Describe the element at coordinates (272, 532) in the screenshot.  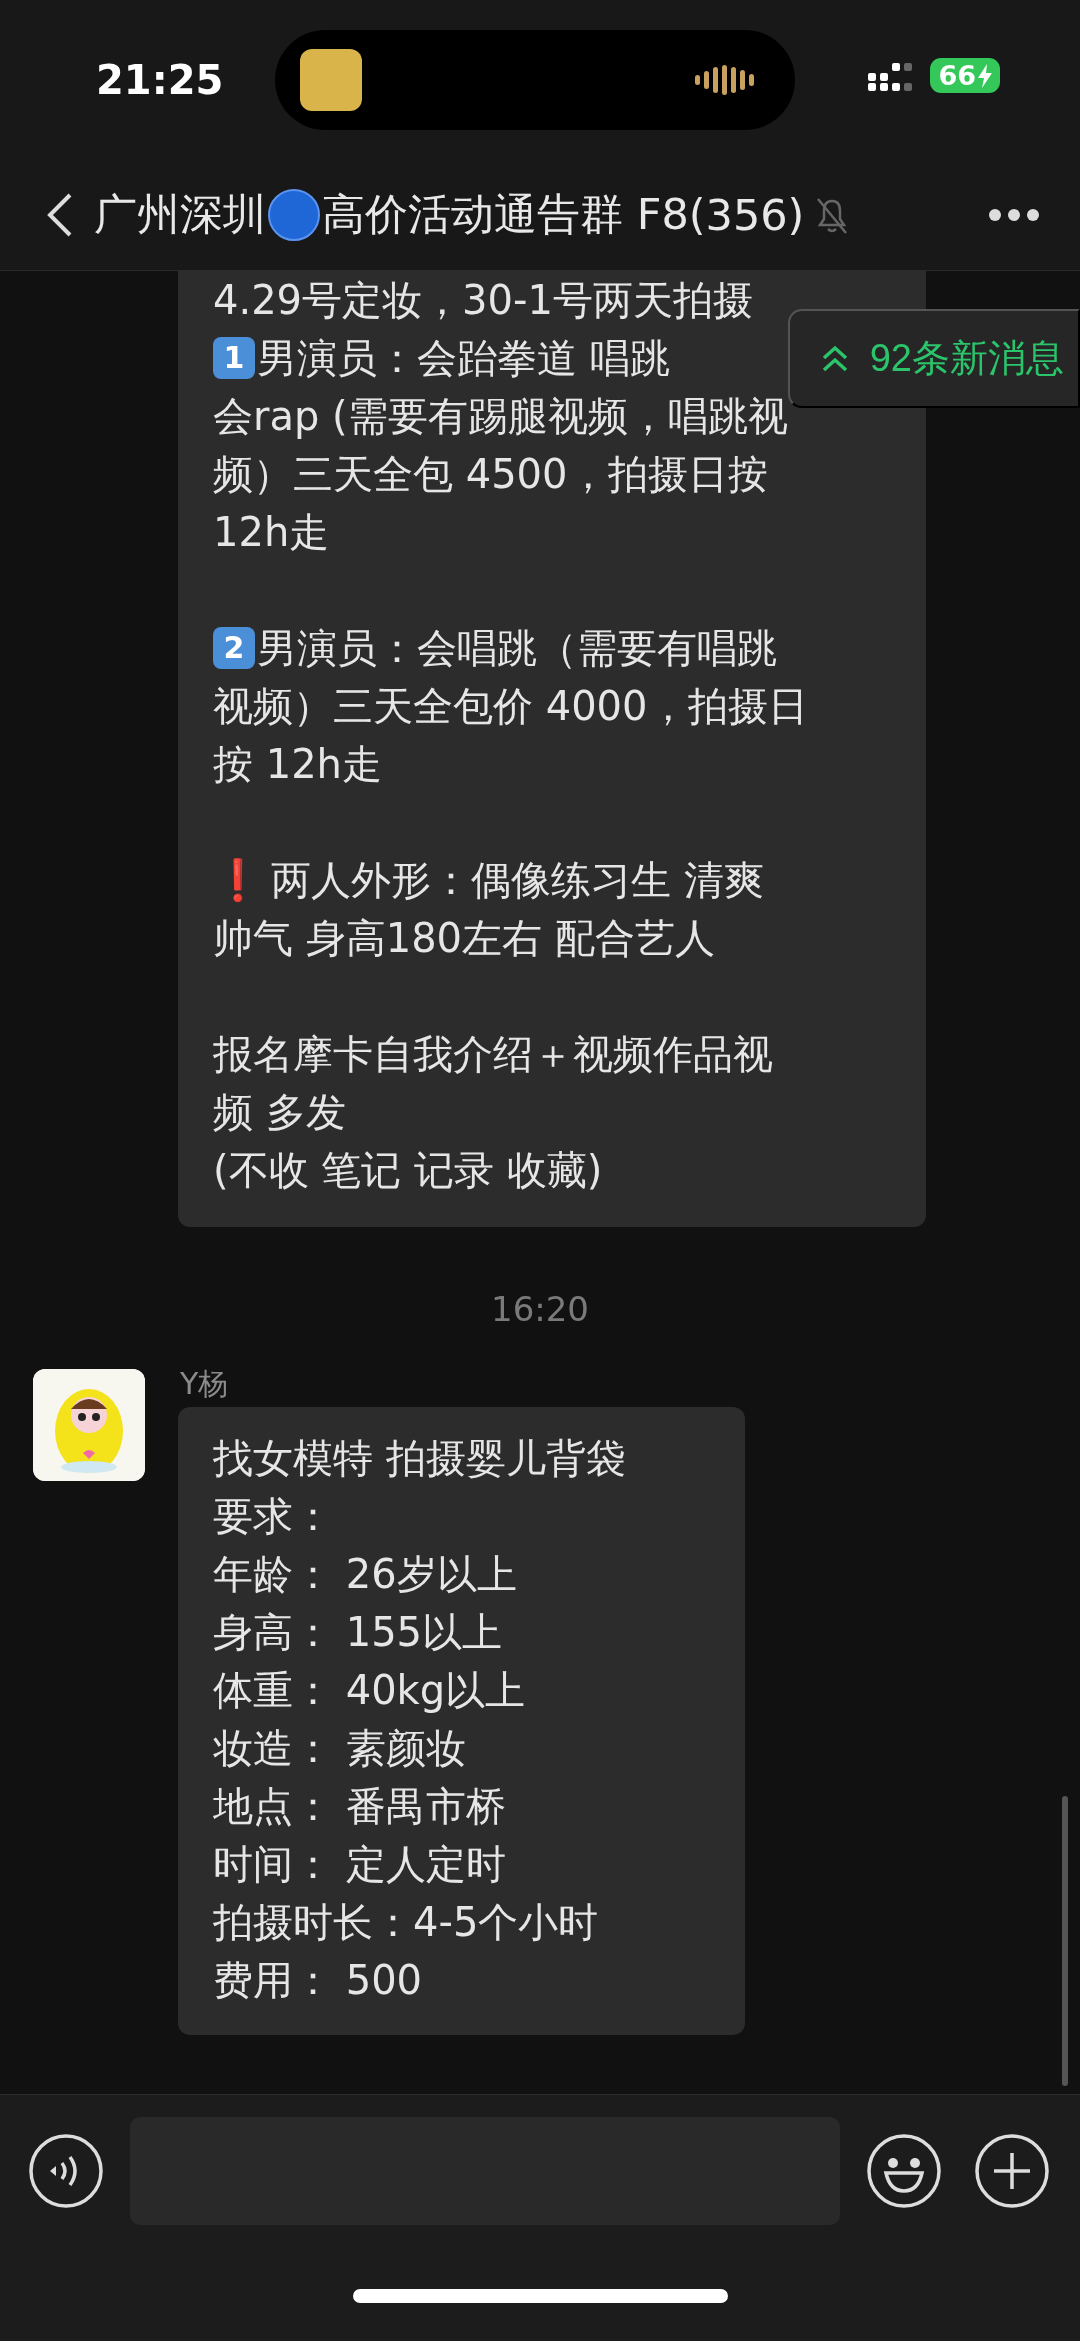
I see `message-line: 12h走` at that location.